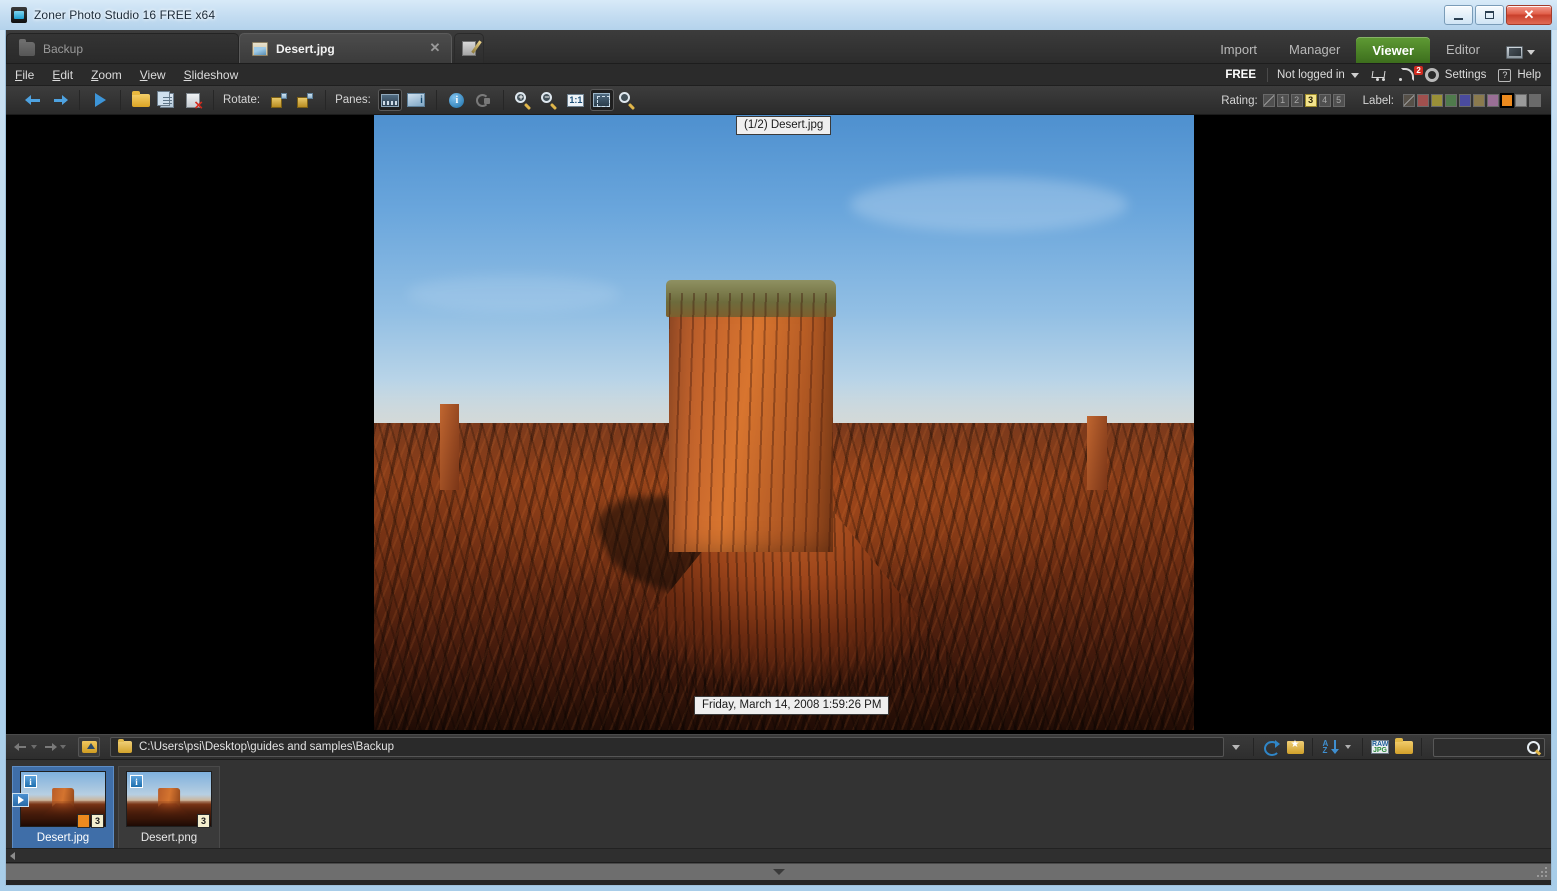  Describe the element at coordinates (141, 100) in the screenshot. I see `open-button` at that location.